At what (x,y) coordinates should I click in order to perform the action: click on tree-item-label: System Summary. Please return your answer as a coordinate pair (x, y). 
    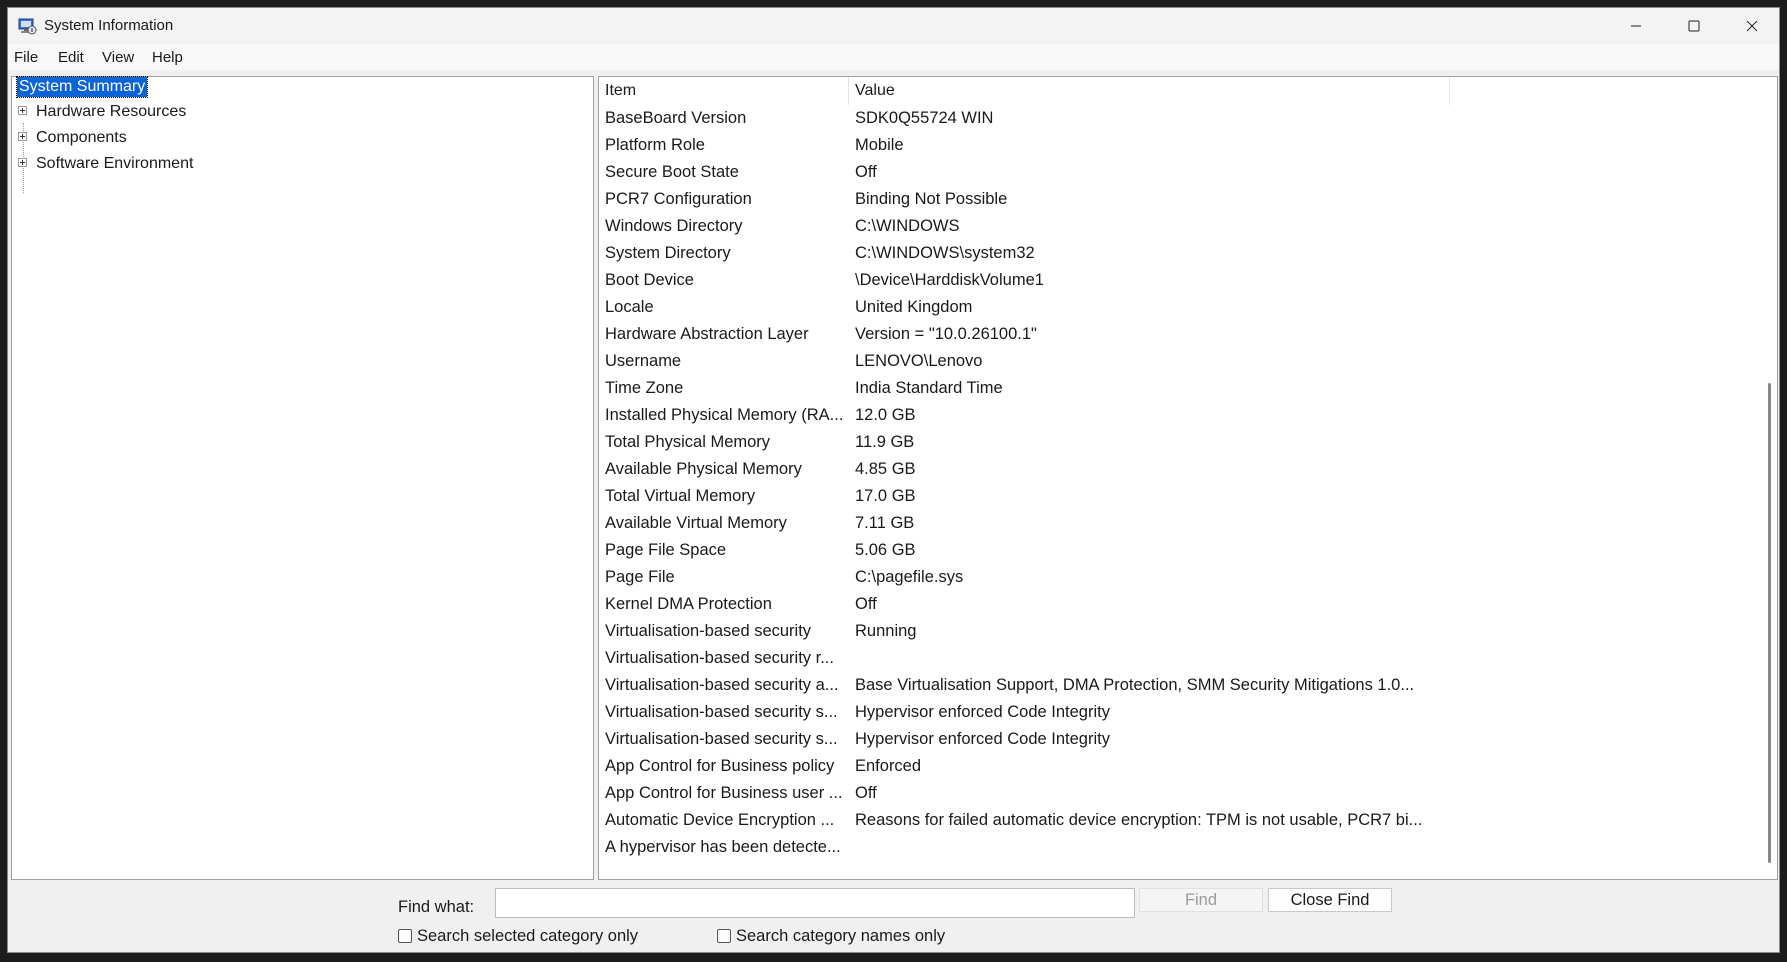
    Looking at the image, I should click on (82, 87).